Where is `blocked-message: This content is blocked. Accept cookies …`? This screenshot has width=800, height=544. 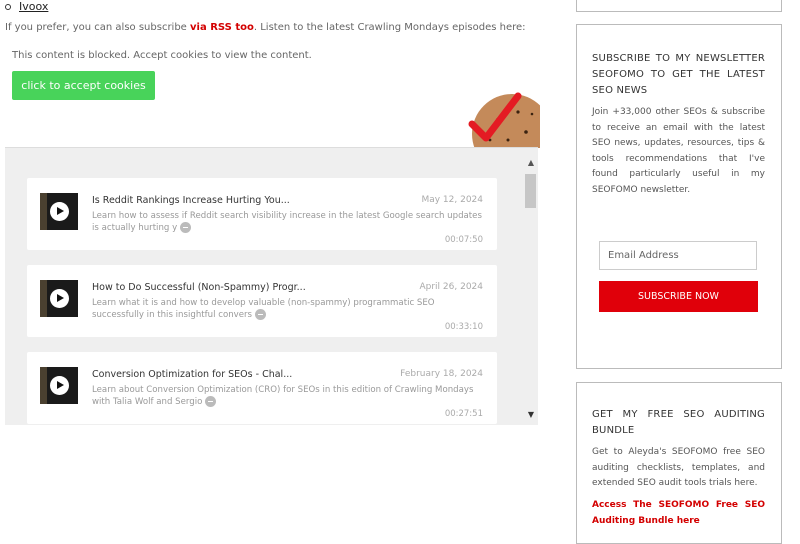 blocked-message: This content is blocked. Accept cookies … is located at coordinates (162, 55).